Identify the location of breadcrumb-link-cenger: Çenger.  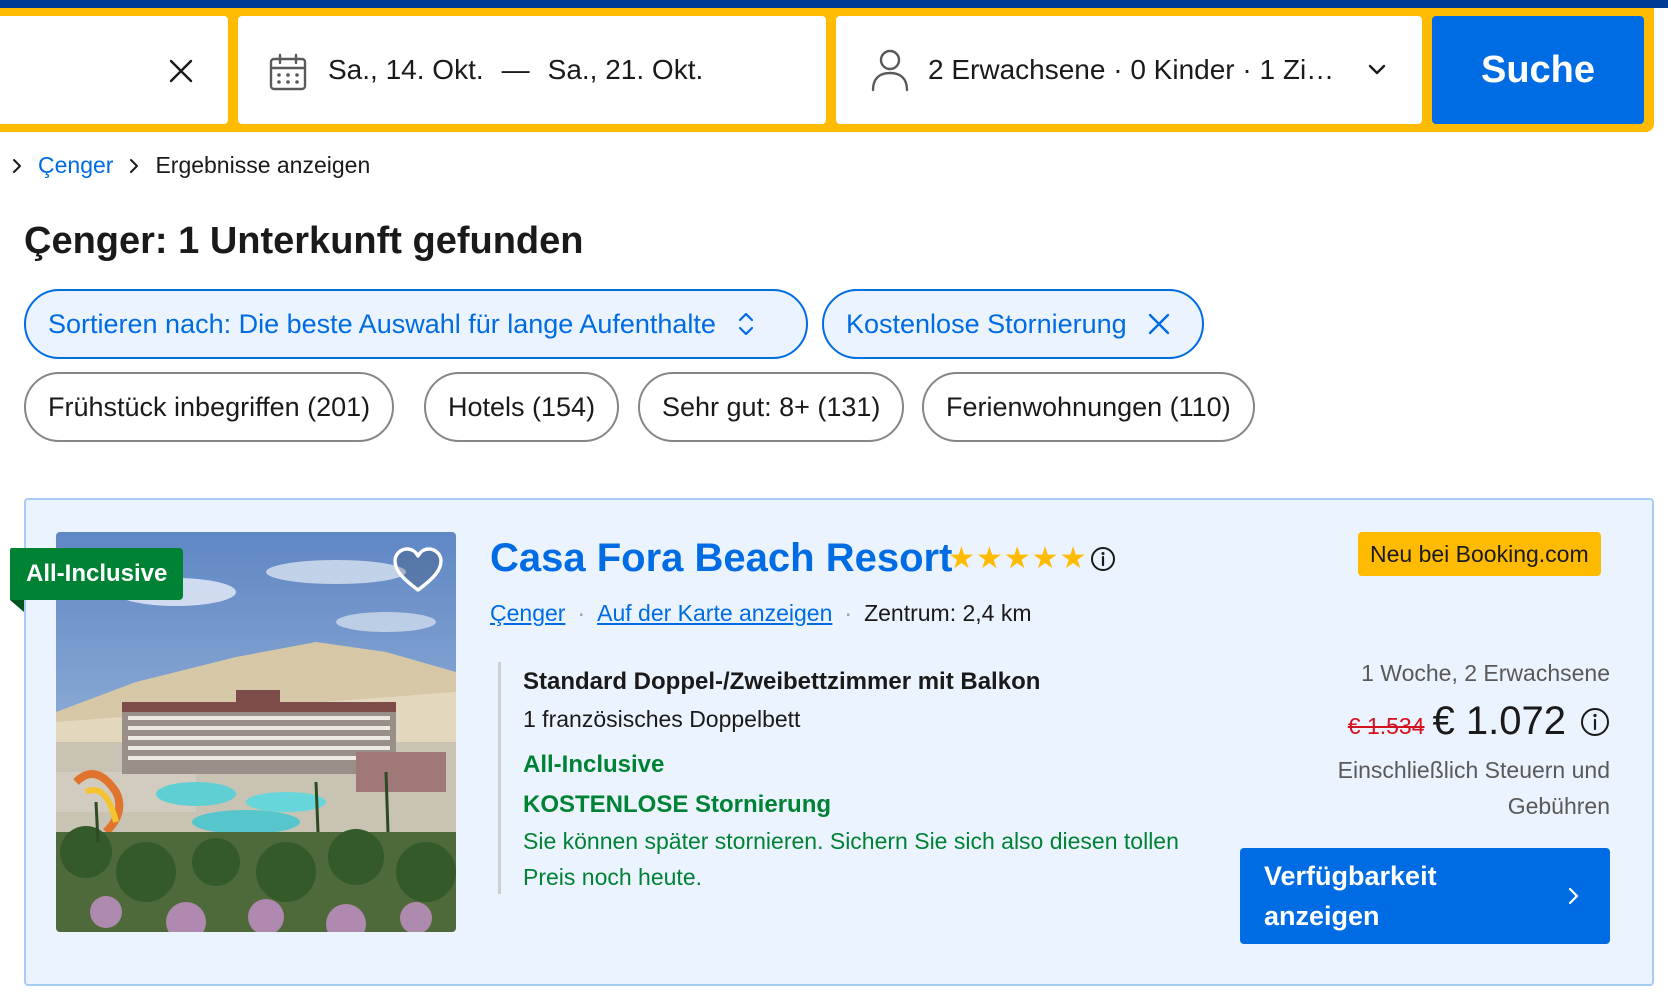
(75, 165).